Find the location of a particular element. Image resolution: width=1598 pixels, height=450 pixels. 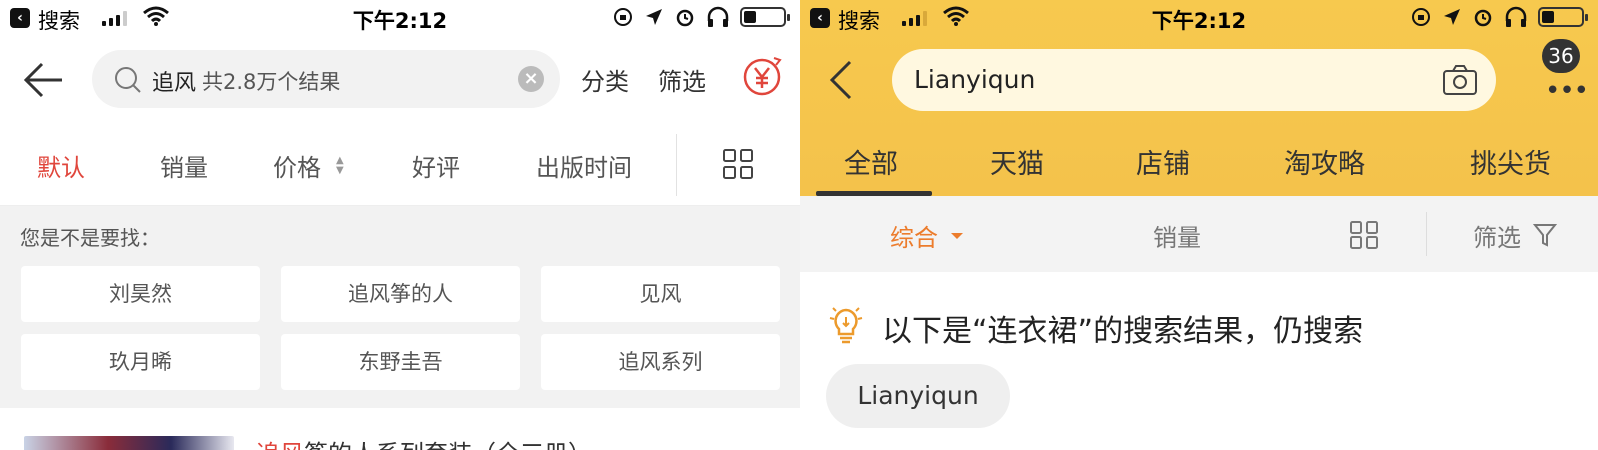

search-query: Lianyiqun is located at coordinates (975, 79).